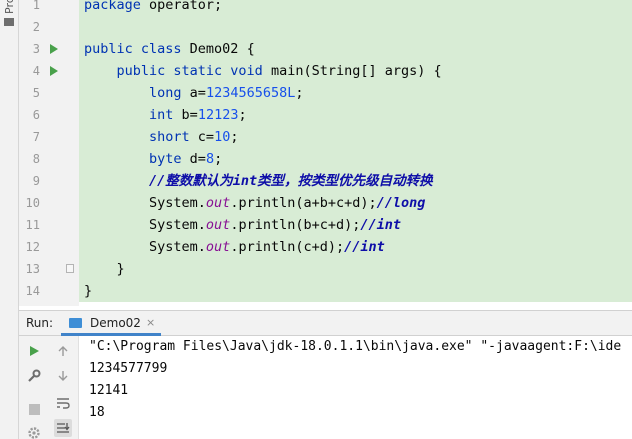  Describe the element at coordinates (210, 159) in the screenshot. I see `code-token: 8` at that location.